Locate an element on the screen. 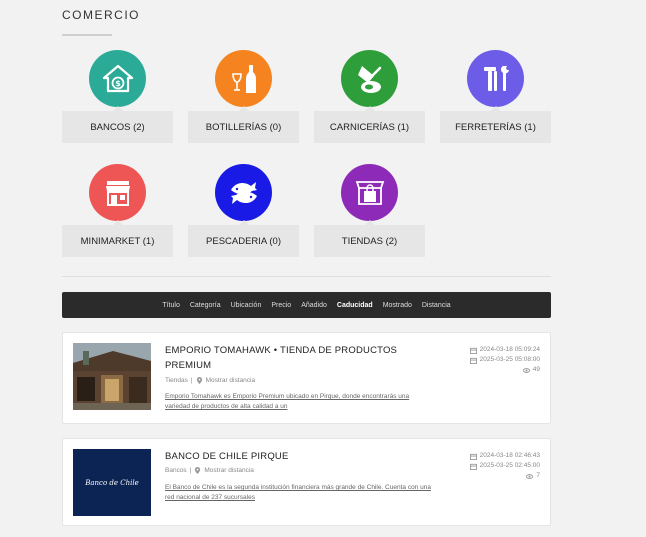 This screenshot has height=537, width=646. sort-mostrado: Mostrado is located at coordinates (397, 305).